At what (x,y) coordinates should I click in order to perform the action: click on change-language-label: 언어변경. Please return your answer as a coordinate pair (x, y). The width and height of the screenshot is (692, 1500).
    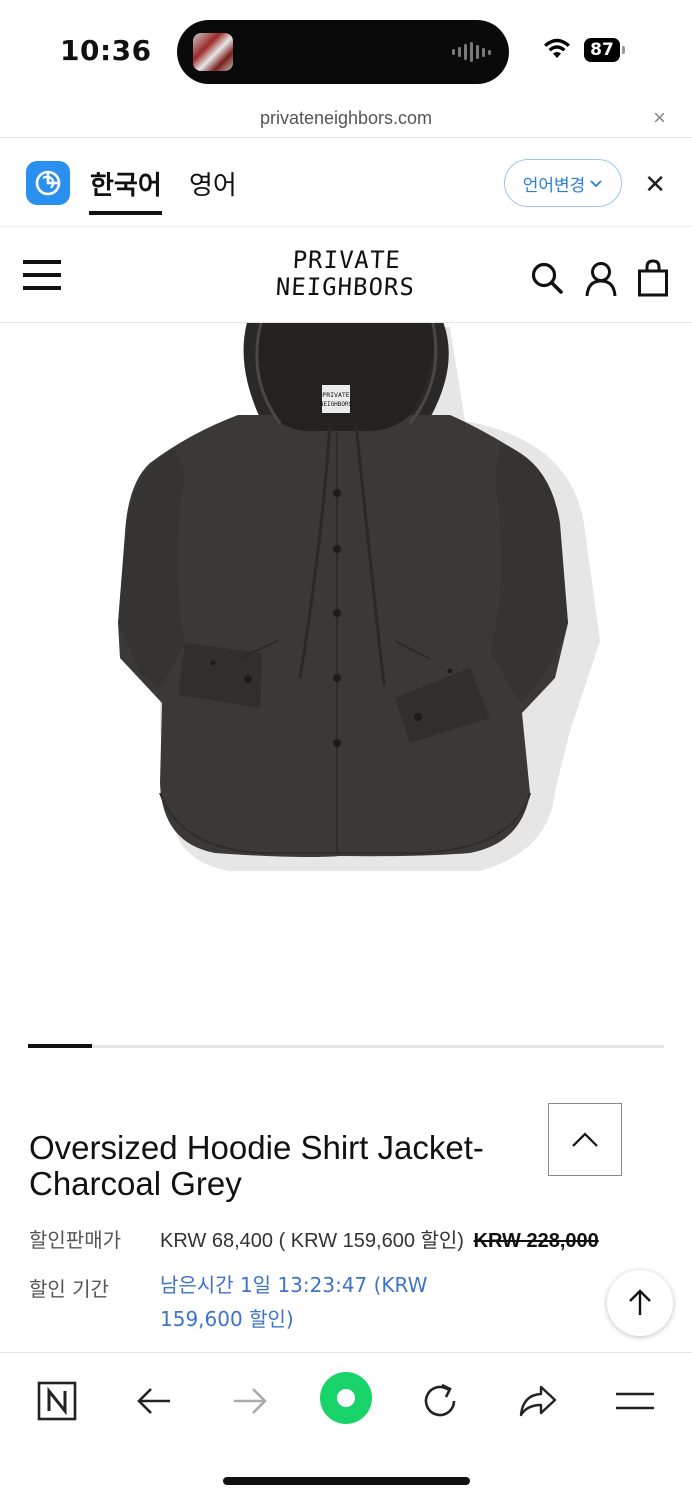
    Looking at the image, I should click on (554, 185).